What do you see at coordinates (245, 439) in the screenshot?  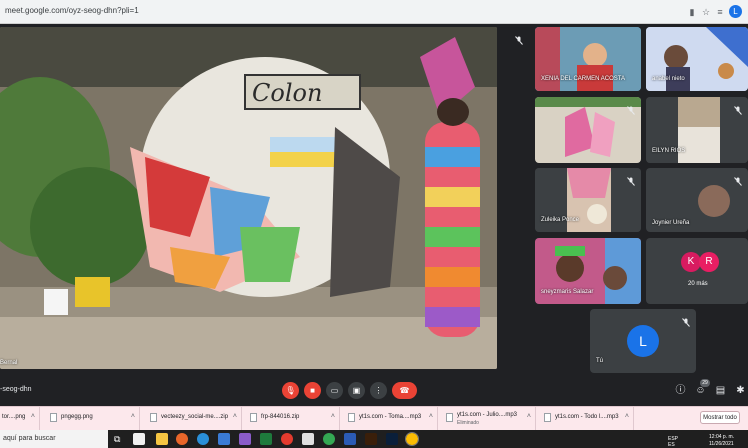 I see `photos-icon` at bounding box center [245, 439].